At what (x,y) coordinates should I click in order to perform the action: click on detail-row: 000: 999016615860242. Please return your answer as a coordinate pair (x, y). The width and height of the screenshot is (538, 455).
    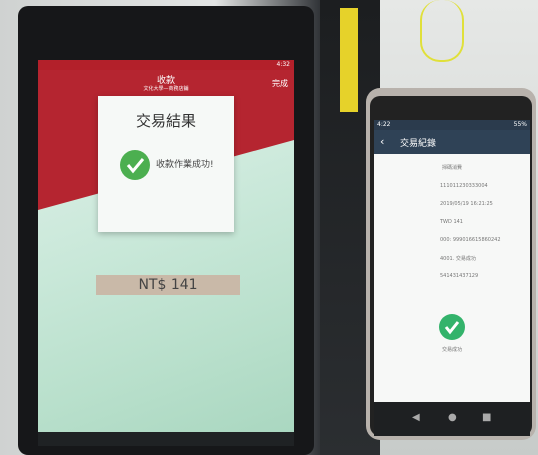
    Looking at the image, I should click on (470, 240).